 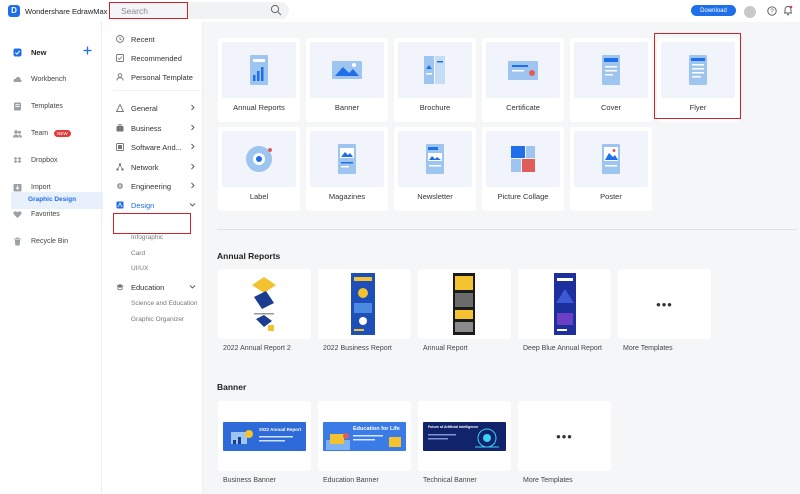 I want to click on template-icon, so click(x=17, y=106).